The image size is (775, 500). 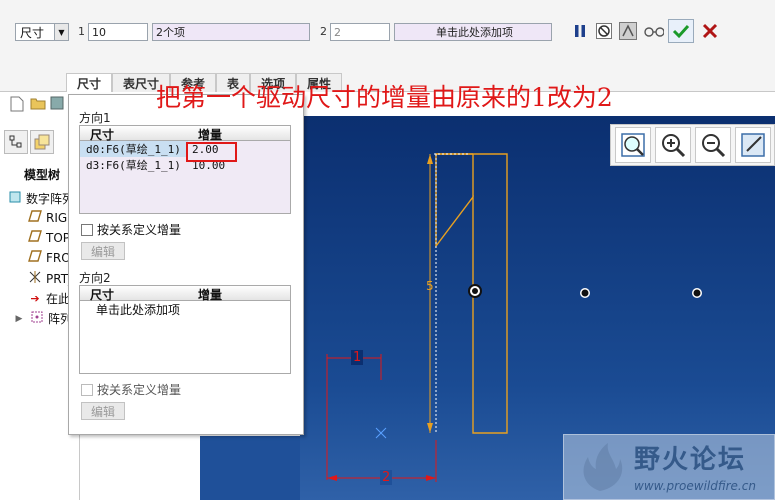 I want to click on watermark-title: 野火论坛, so click(x=690, y=460).